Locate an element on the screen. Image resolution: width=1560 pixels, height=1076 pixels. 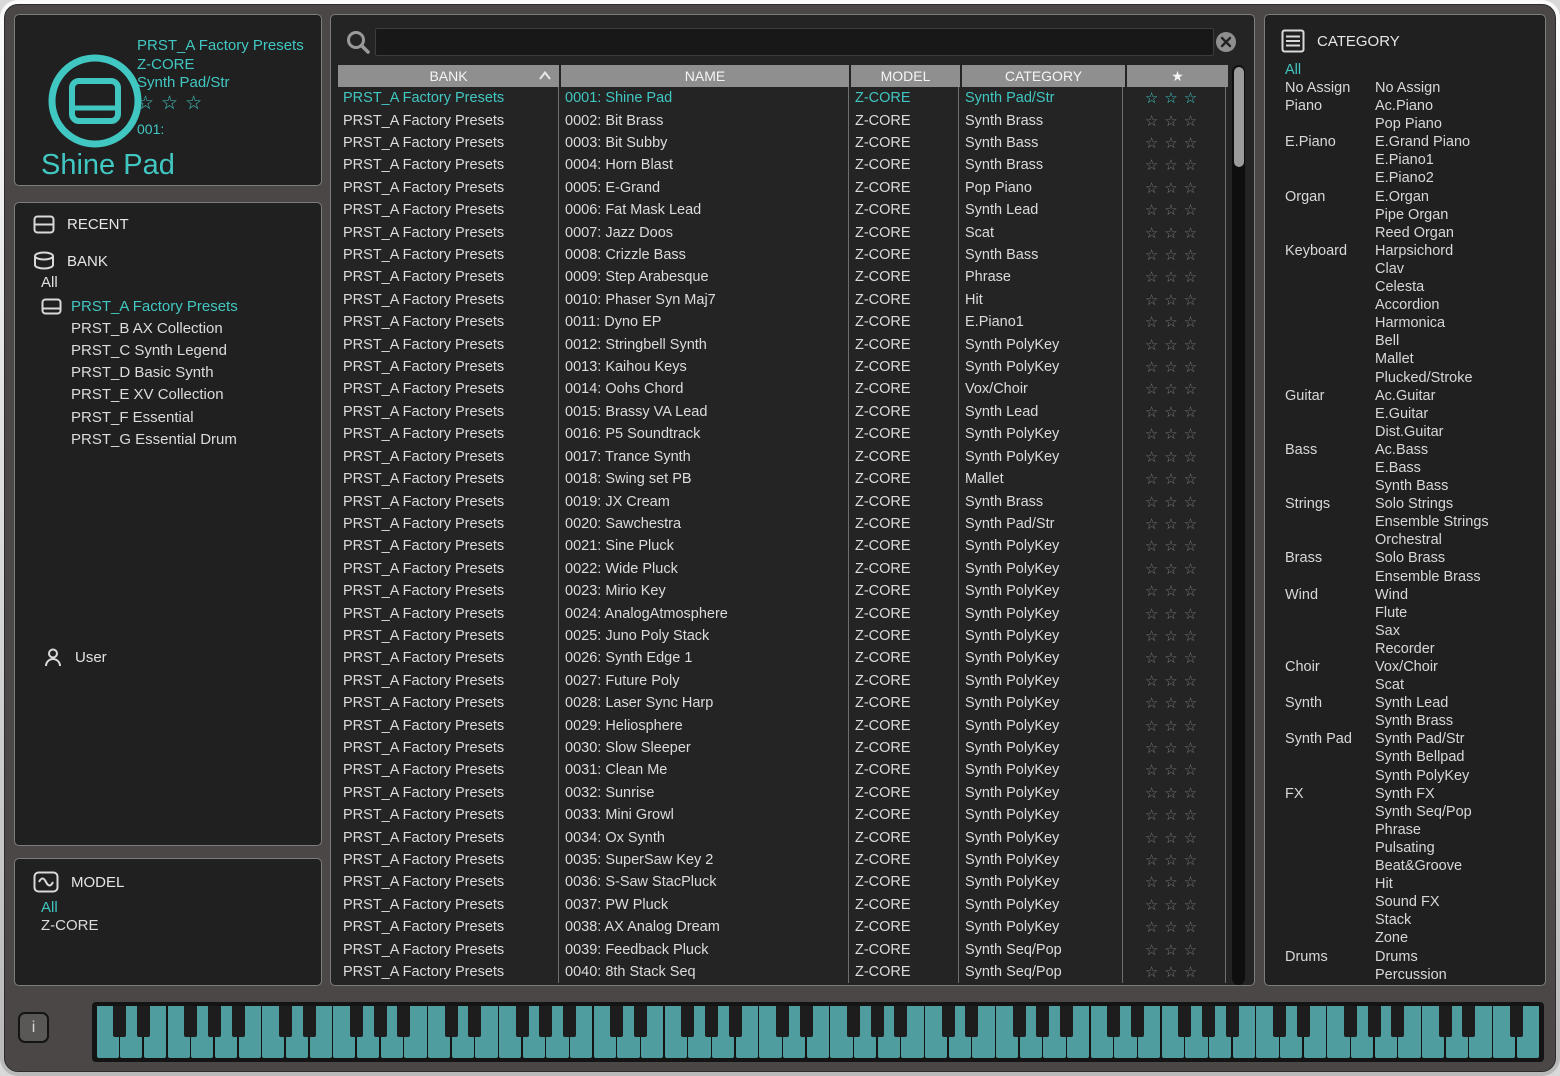
model-list-item: Z-CORE is located at coordinates (70, 926).